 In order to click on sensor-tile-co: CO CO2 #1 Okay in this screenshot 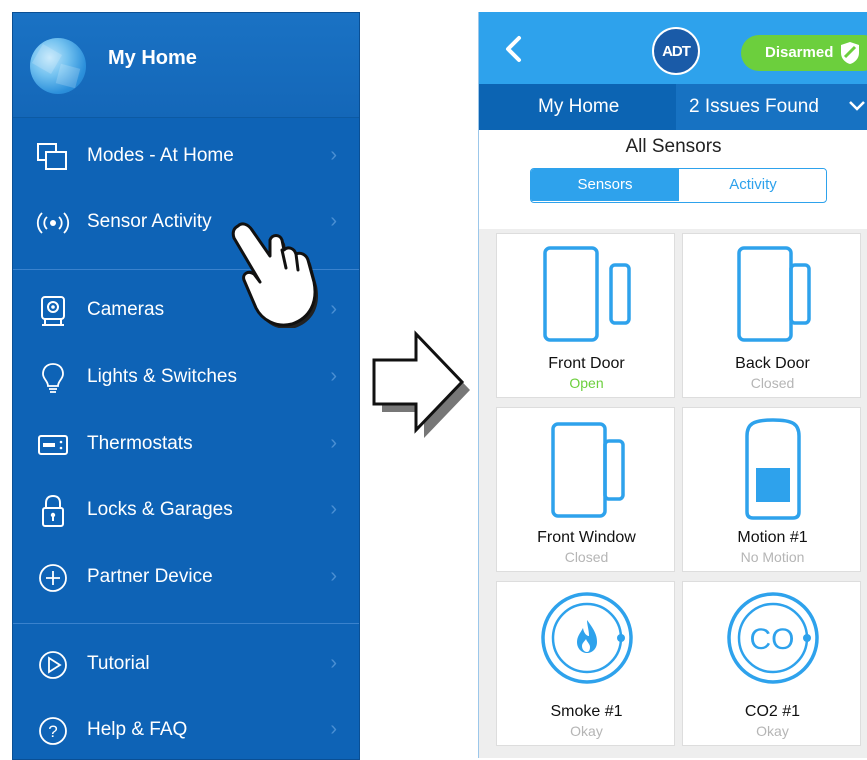, I will do `click(771, 663)`.